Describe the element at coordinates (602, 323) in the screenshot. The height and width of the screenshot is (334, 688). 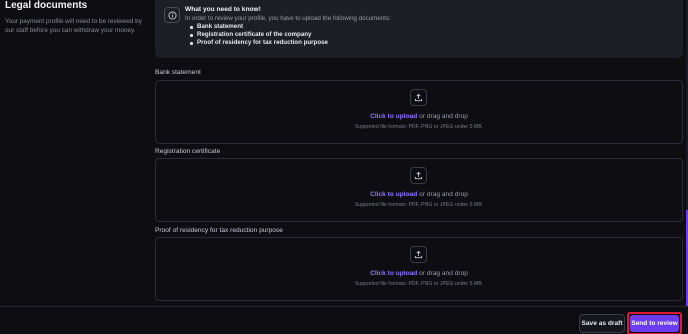
I see `save-as-draft-button: Save as draft` at that location.